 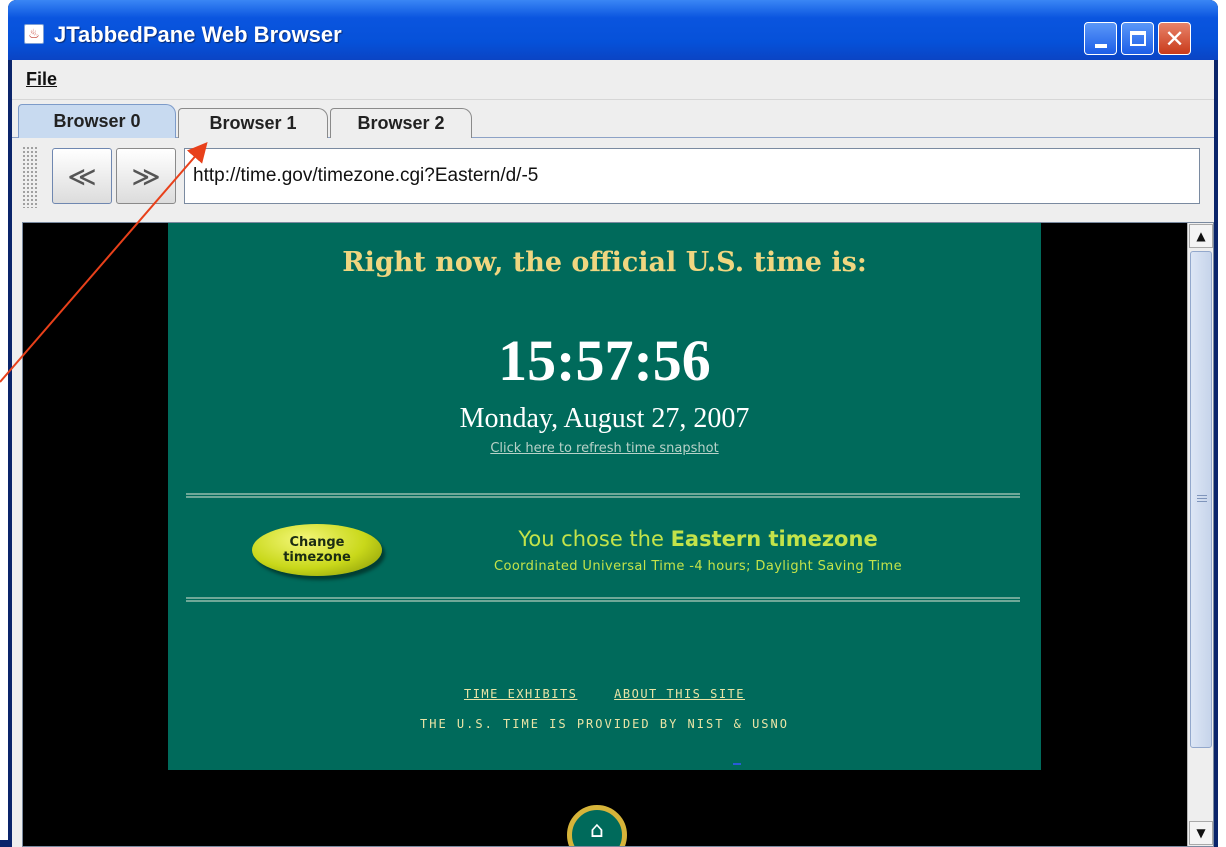 I want to click on home-icon: ⌂, so click(x=597, y=825).